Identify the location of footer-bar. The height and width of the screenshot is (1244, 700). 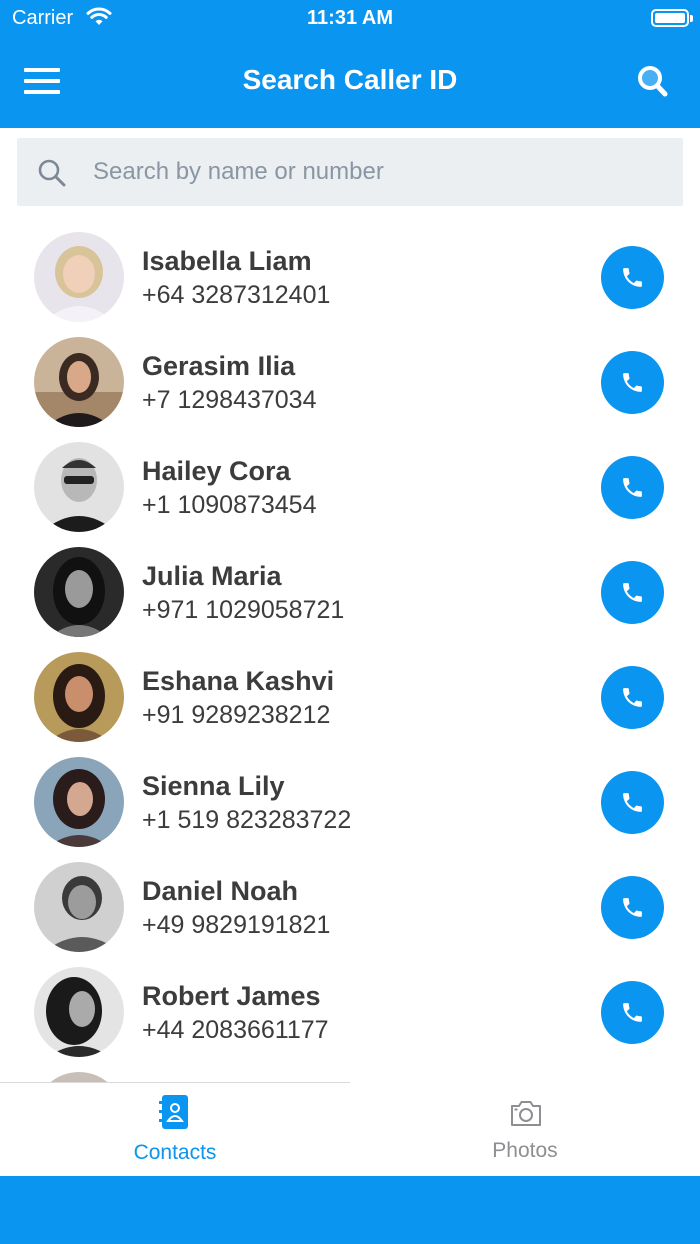
(350, 1210).